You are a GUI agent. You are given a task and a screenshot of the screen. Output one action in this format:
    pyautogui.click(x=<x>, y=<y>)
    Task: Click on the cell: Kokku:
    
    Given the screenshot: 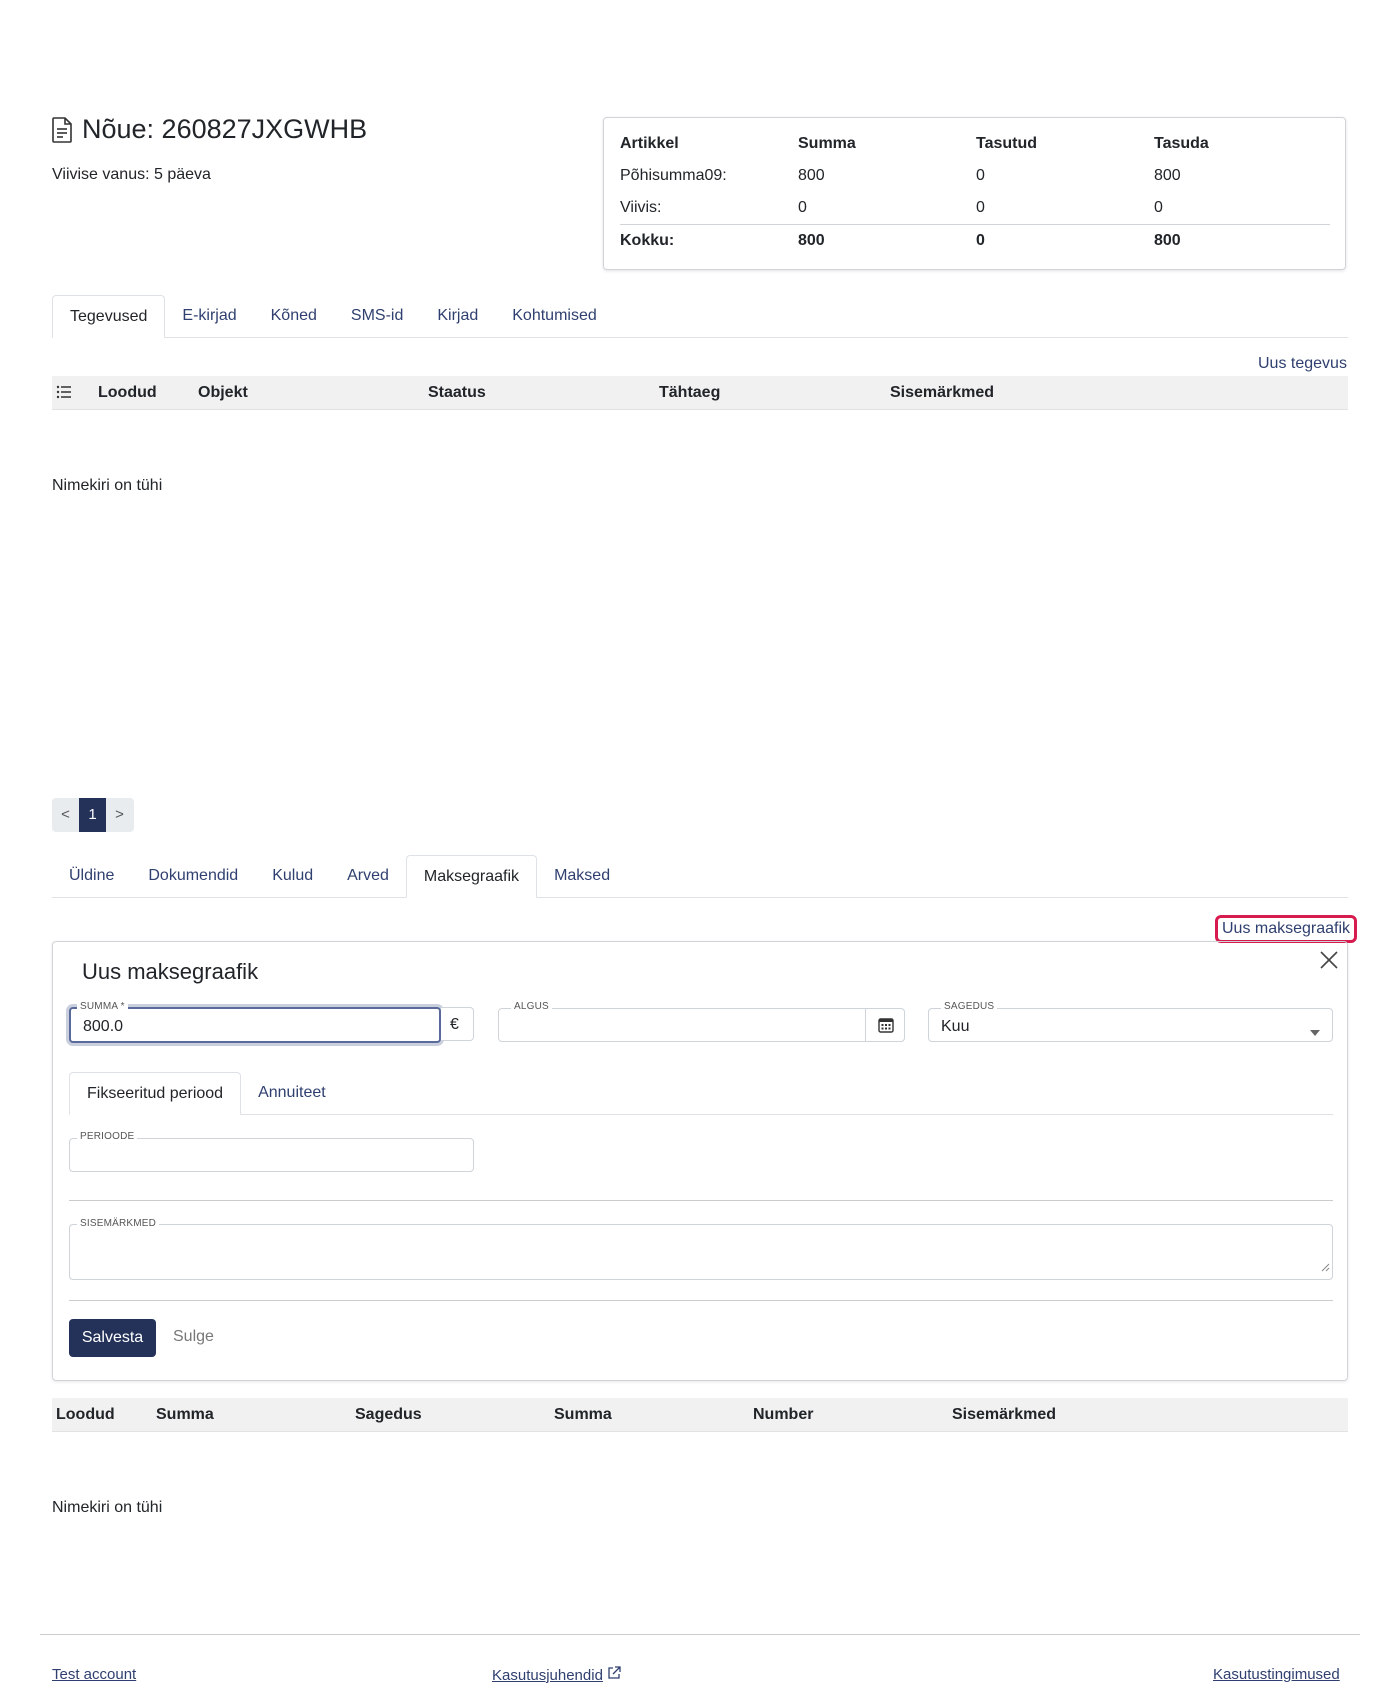 What is the action you would take?
    pyautogui.click(x=709, y=240)
    